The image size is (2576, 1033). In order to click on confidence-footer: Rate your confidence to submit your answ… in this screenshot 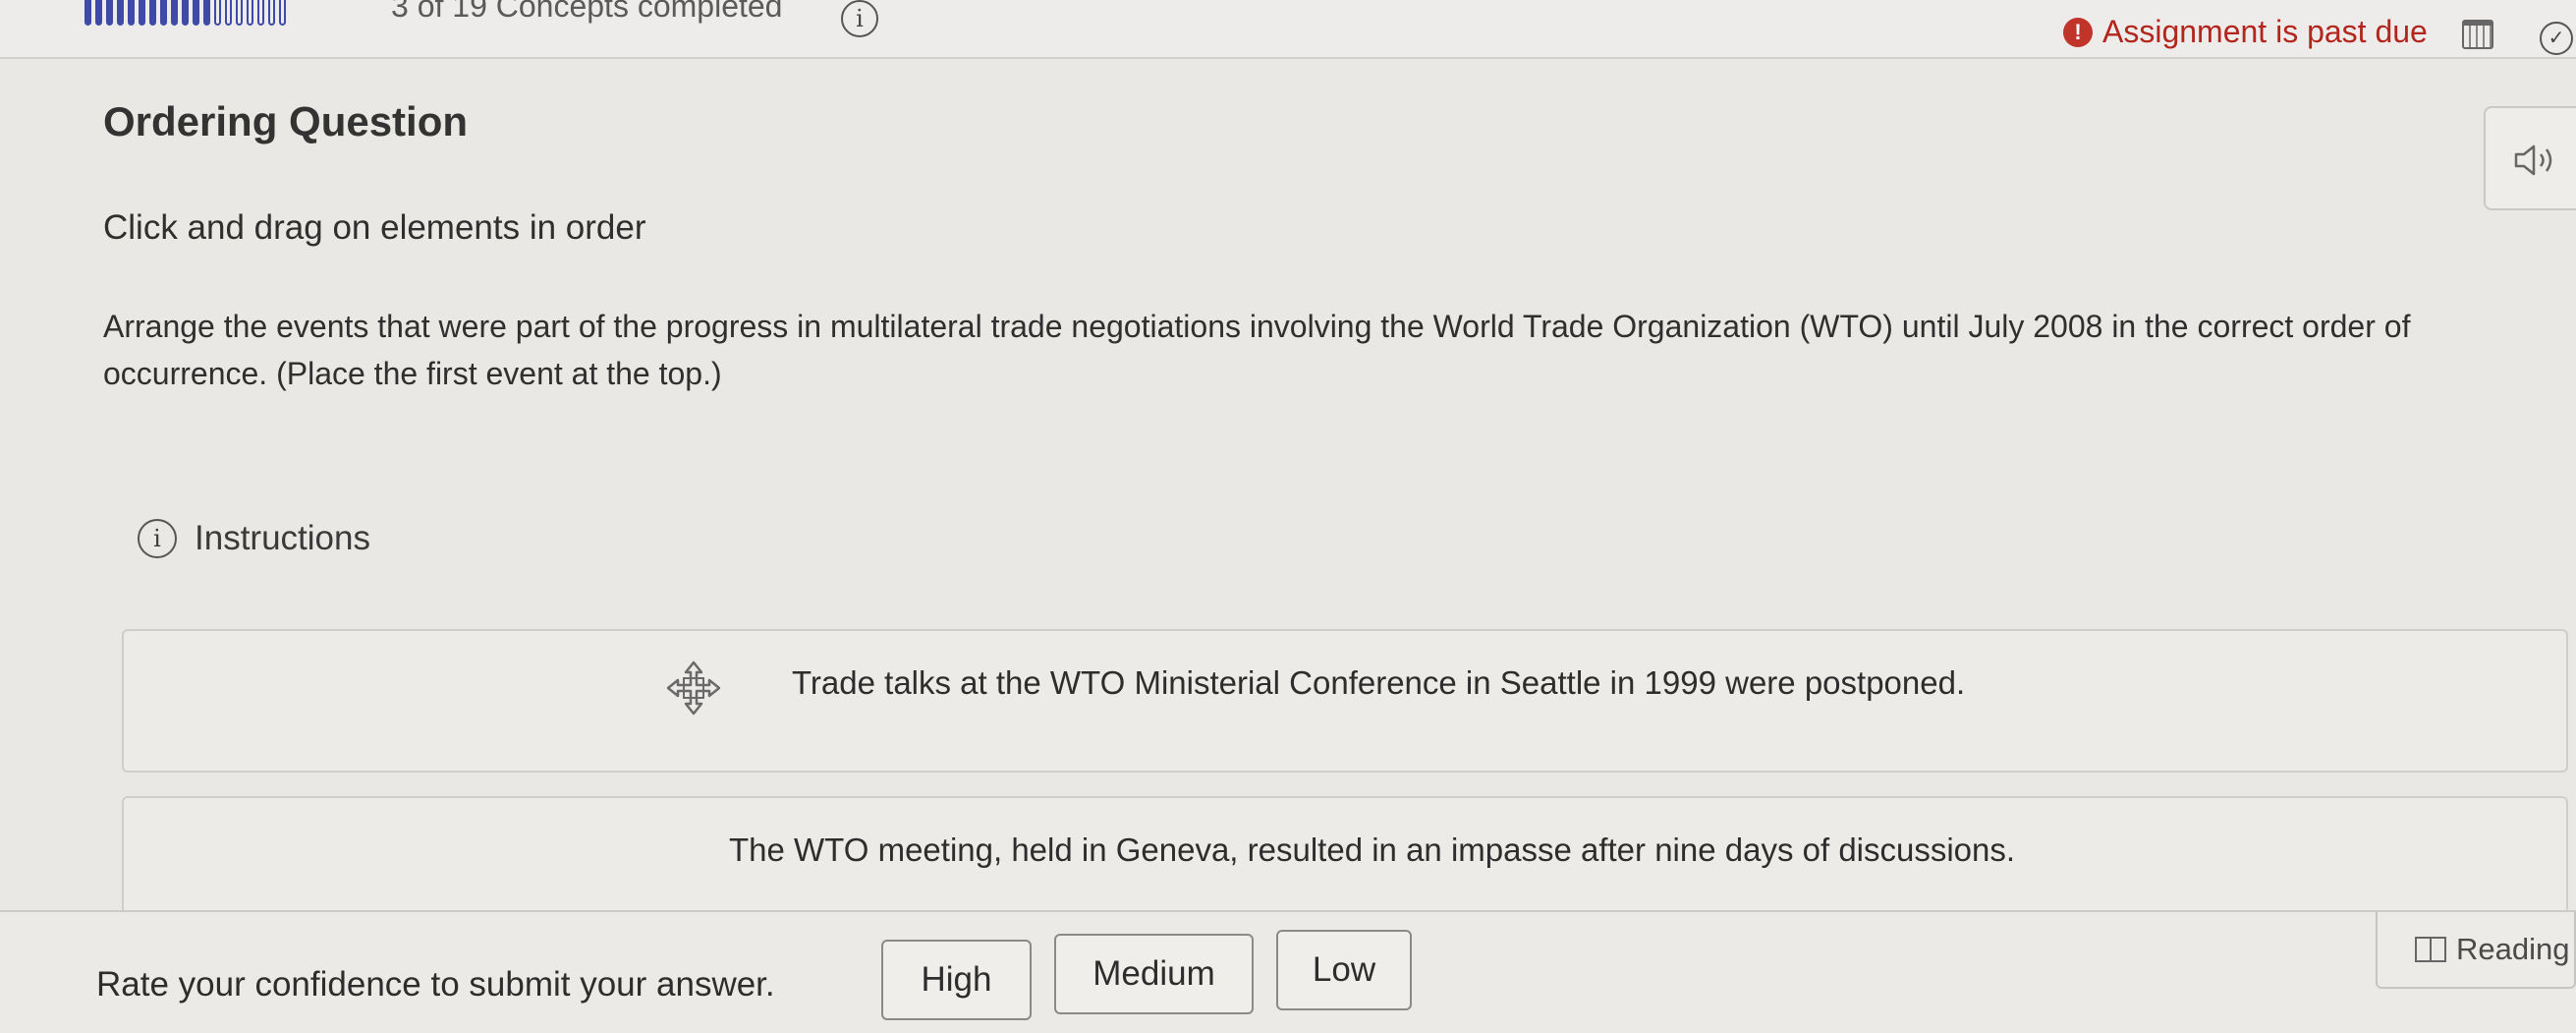, I will do `click(1288, 971)`.